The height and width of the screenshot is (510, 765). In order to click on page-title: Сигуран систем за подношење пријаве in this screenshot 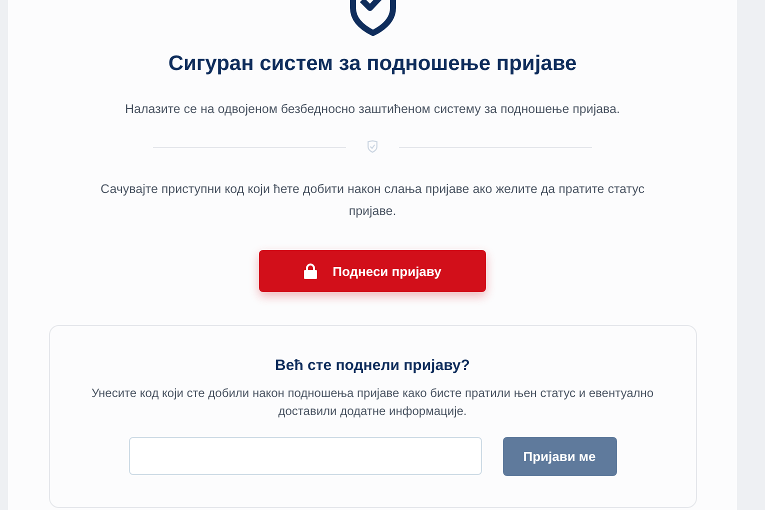, I will do `click(372, 64)`.